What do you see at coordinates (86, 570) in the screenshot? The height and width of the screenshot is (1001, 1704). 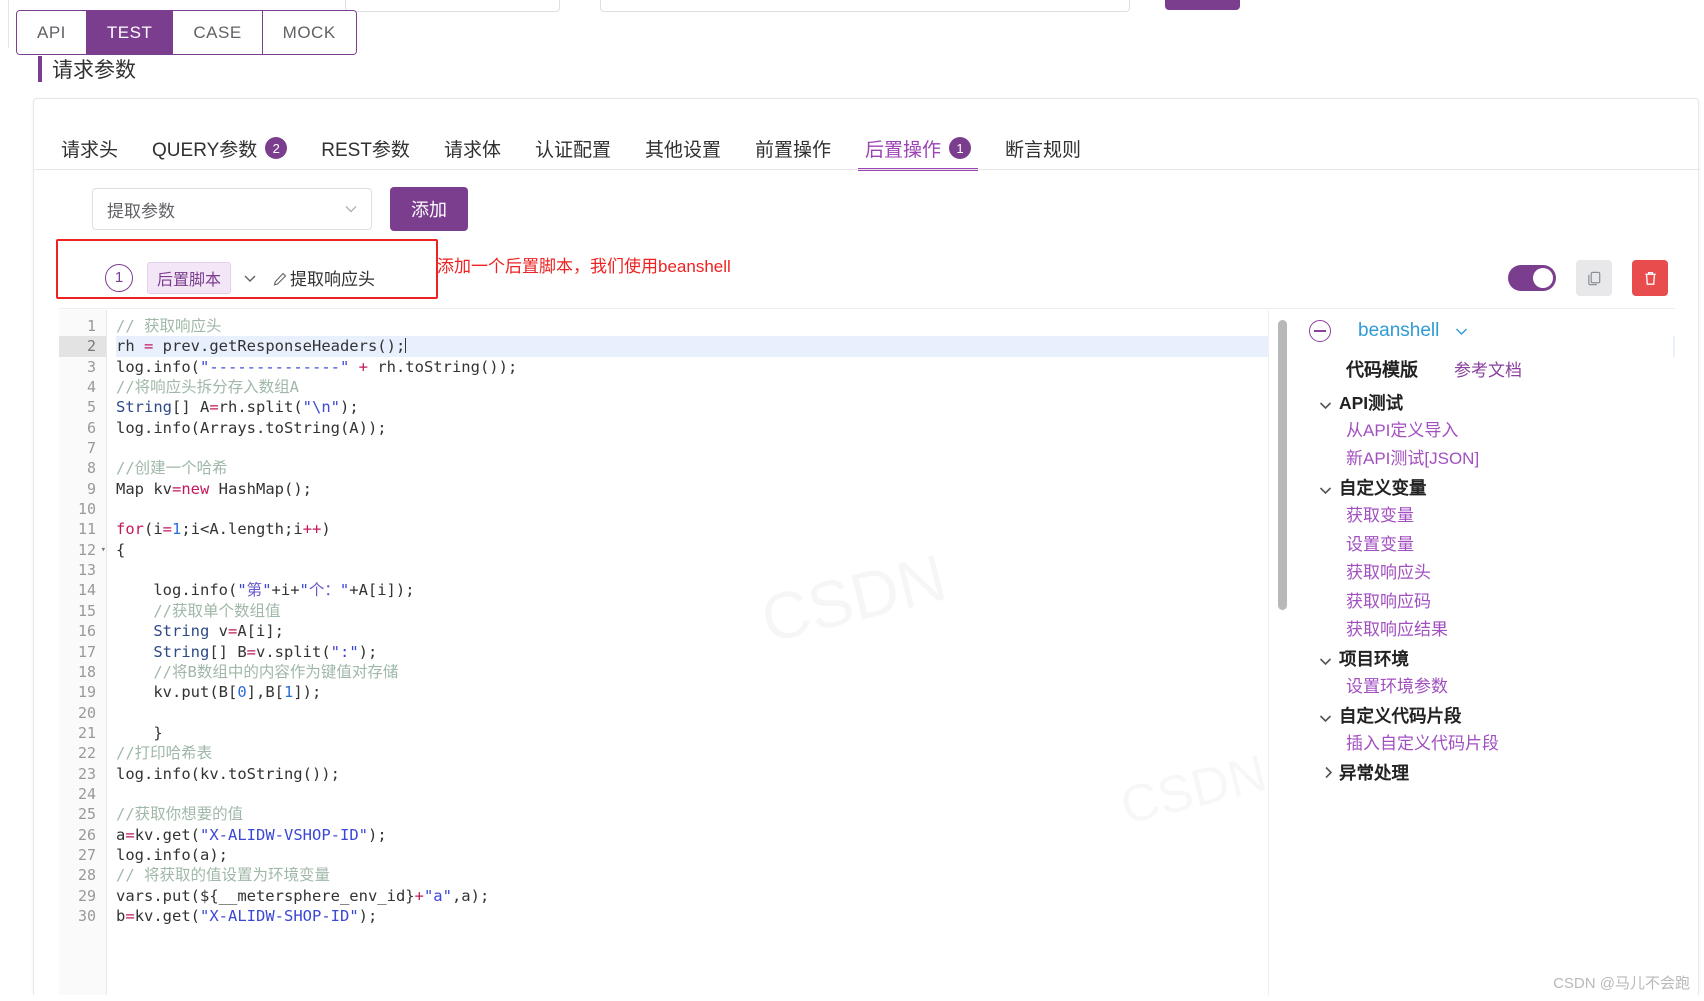 I see `line-number: 13` at bounding box center [86, 570].